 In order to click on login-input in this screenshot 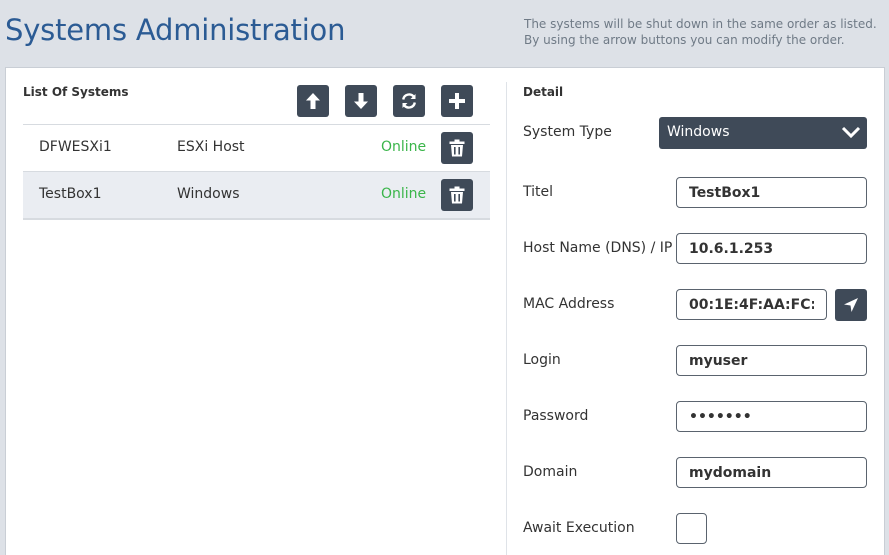, I will do `click(771, 360)`.